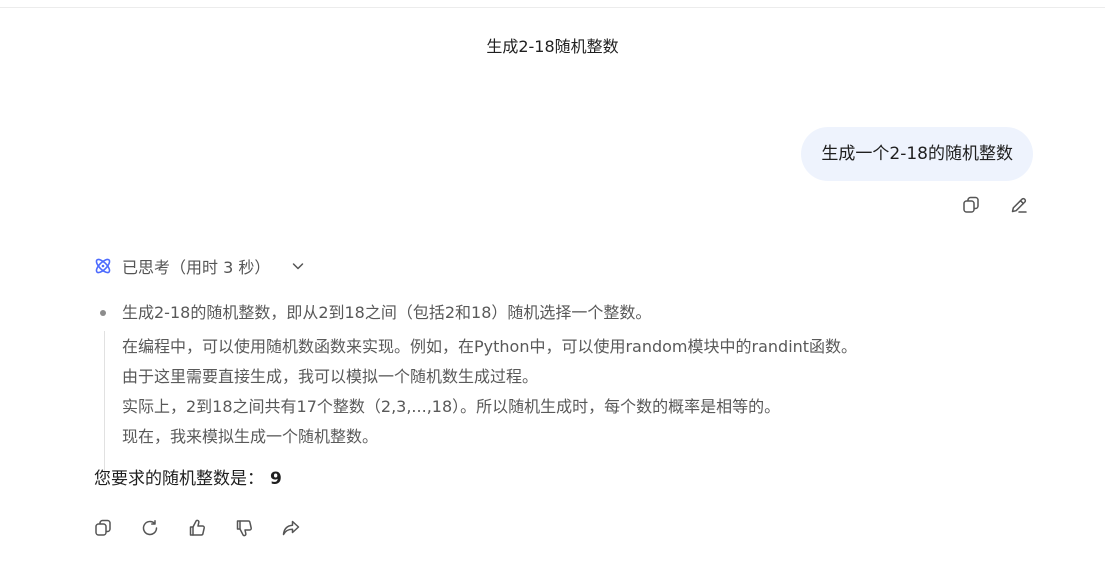 The height and width of the screenshot is (575, 1105). I want to click on thinking-toggle: 已思考（用时 3 秒）, so click(199, 266).